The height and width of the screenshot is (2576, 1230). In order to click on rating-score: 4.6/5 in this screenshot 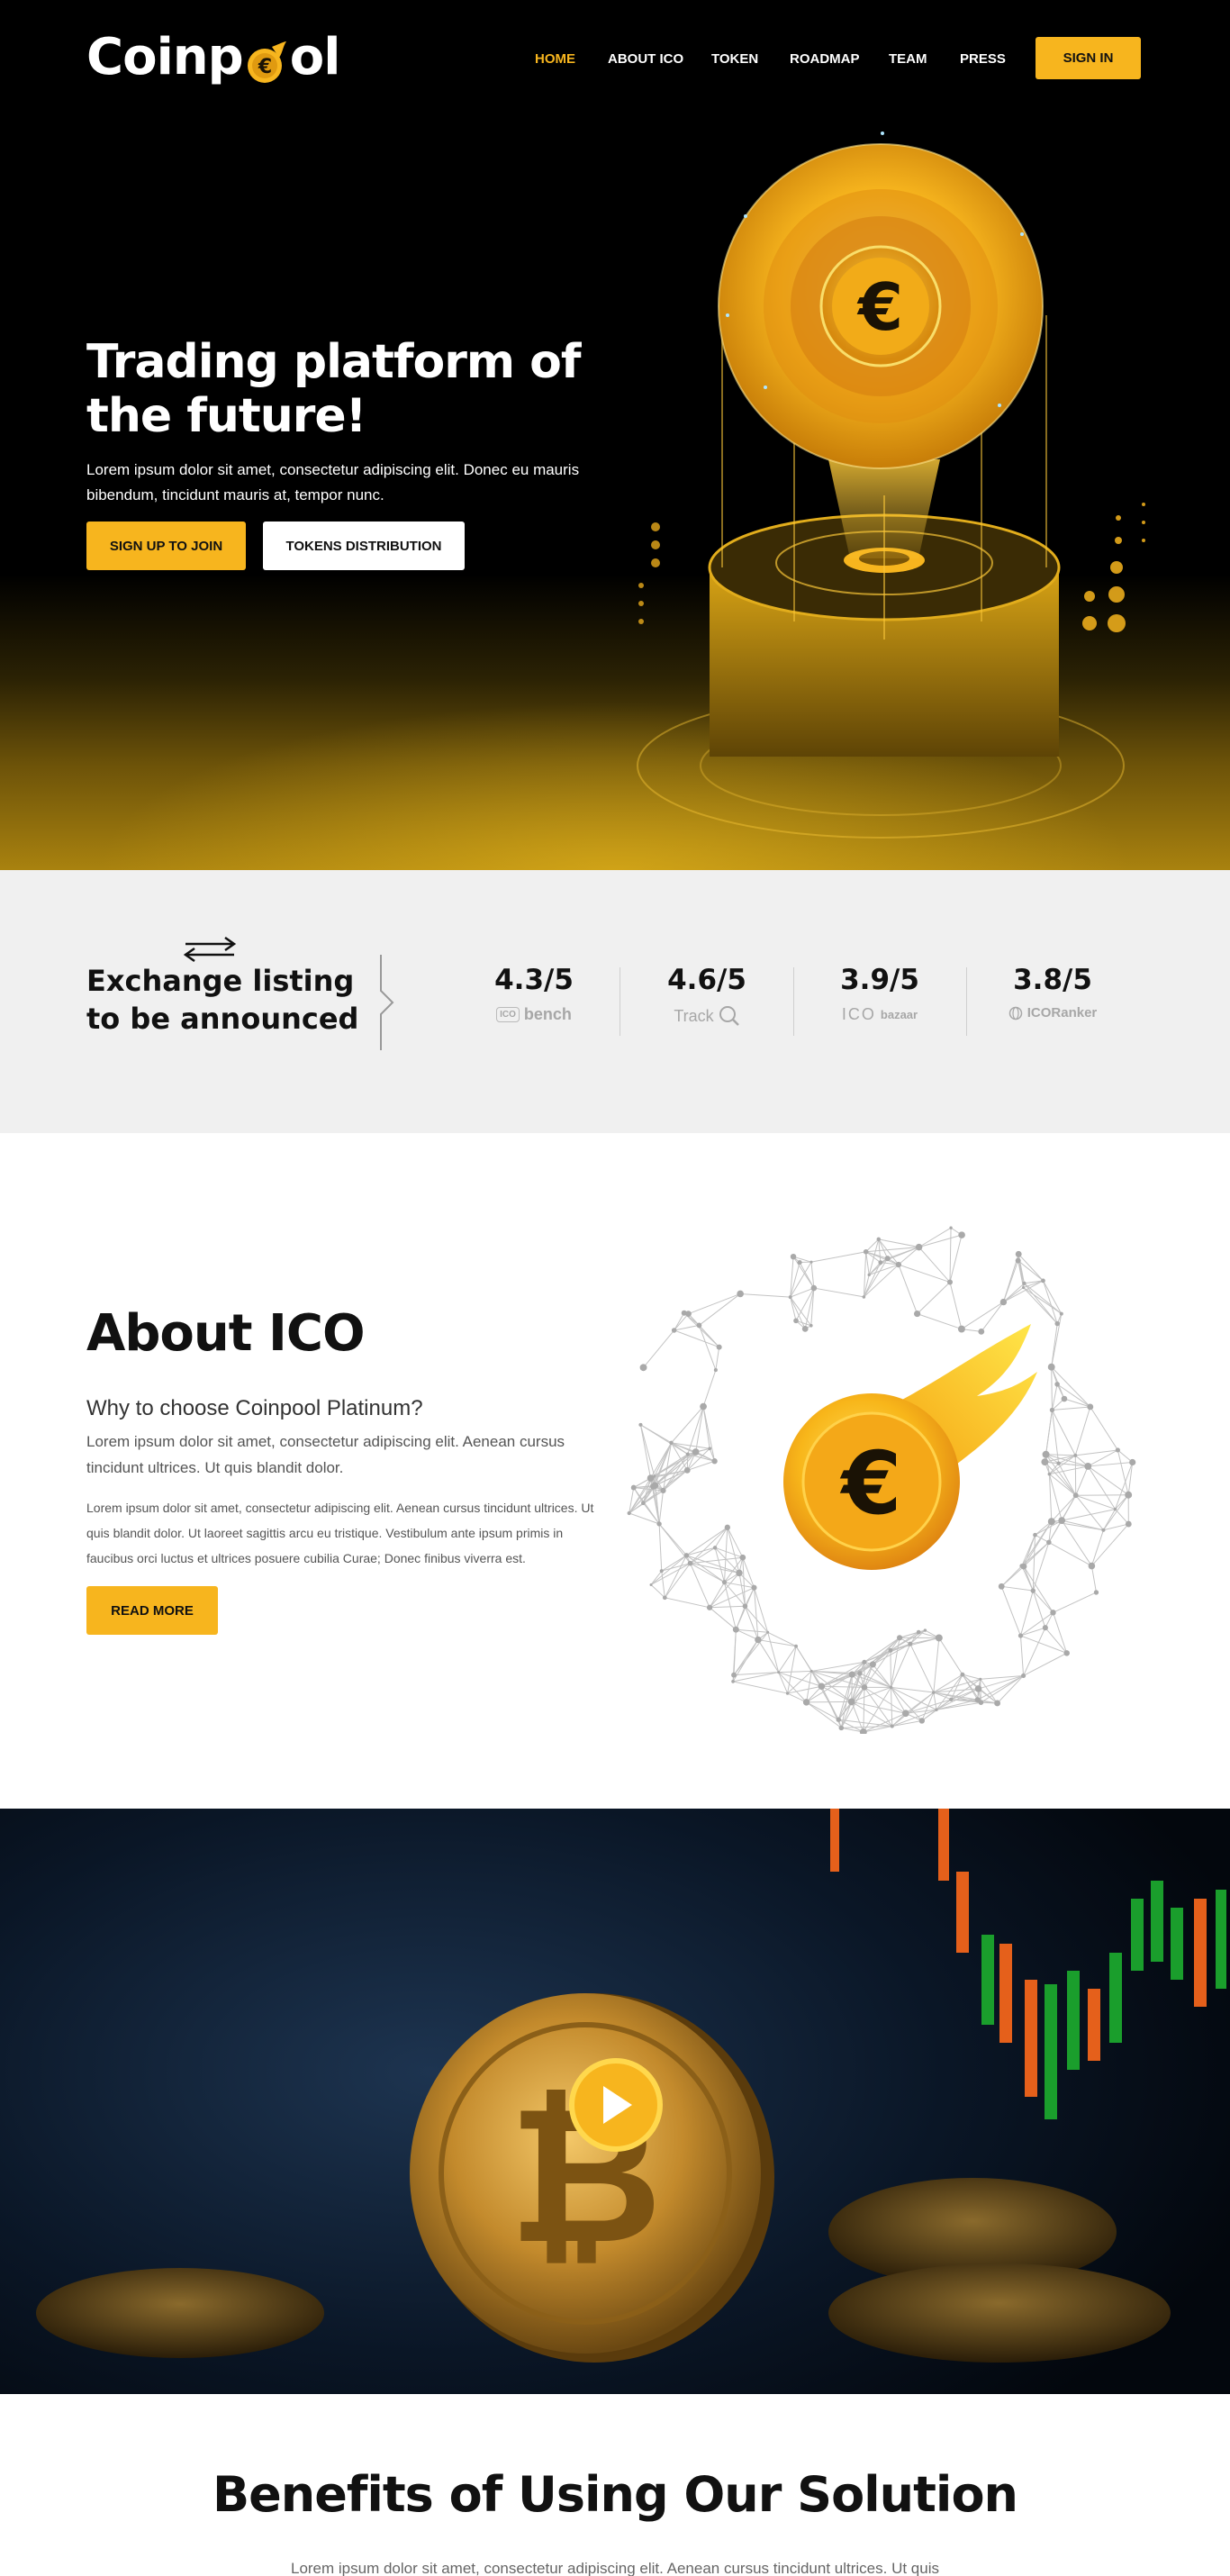, I will do `click(706, 980)`.